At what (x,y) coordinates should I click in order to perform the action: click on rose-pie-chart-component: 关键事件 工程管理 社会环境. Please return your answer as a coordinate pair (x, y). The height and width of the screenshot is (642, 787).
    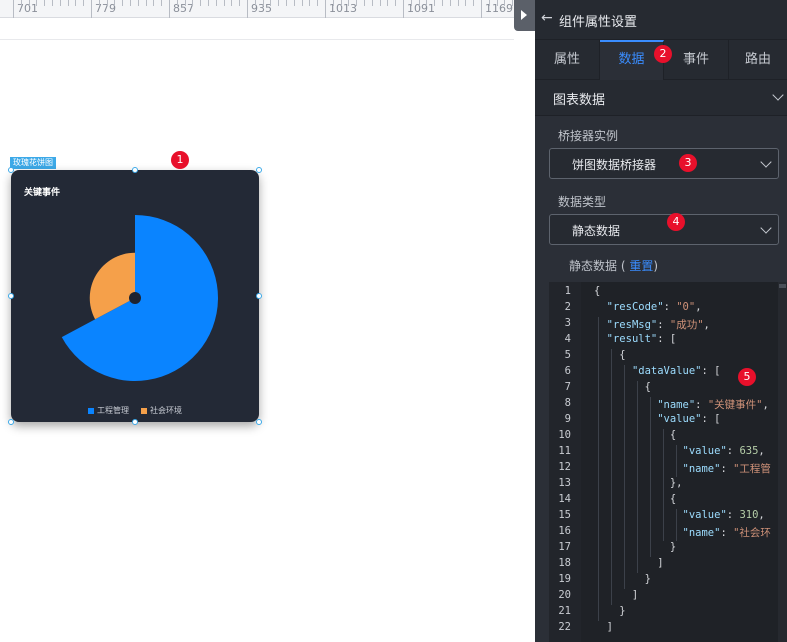
    Looking at the image, I should click on (135, 296).